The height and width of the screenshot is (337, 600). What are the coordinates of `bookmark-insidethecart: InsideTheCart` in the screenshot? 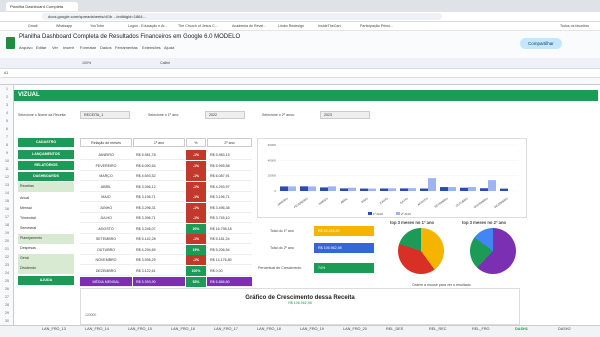 It's located at (329, 26).